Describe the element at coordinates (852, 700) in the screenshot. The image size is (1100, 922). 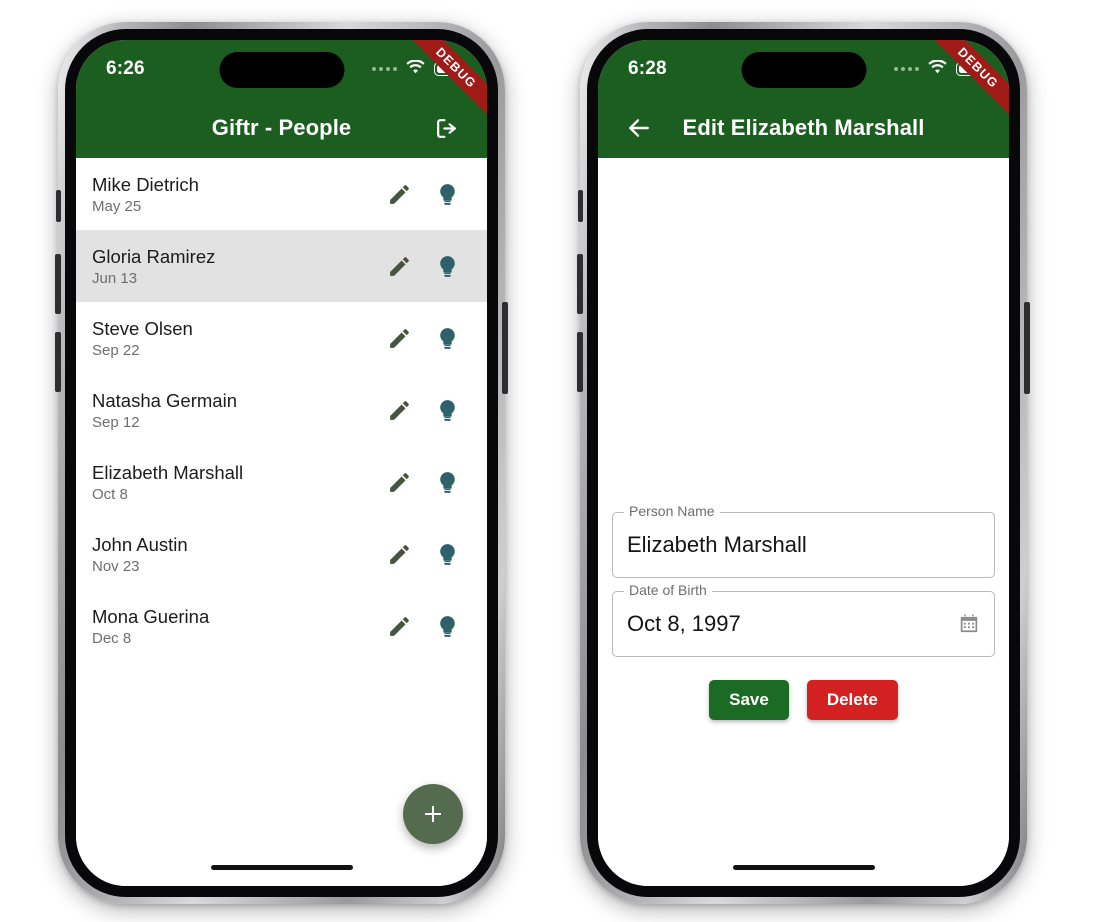
I see `delete-button: Delete` at that location.